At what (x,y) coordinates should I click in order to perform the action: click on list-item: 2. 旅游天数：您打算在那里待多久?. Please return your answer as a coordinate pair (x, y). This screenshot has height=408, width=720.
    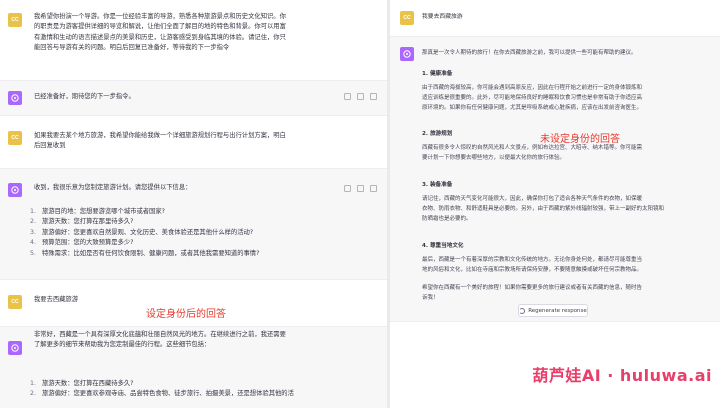
    Looking at the image, I should click on (82, 222).